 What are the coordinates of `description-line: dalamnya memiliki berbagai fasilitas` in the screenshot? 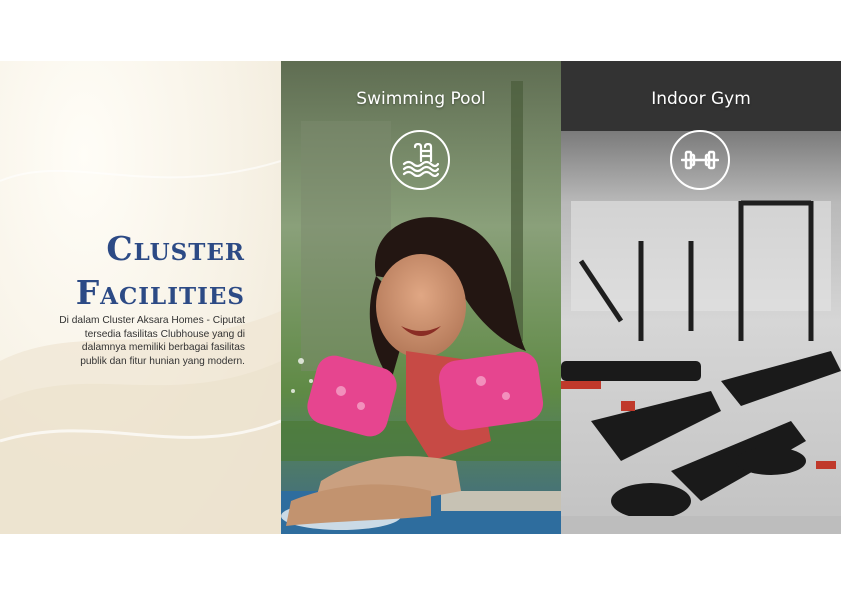 It's located at (163, 347).